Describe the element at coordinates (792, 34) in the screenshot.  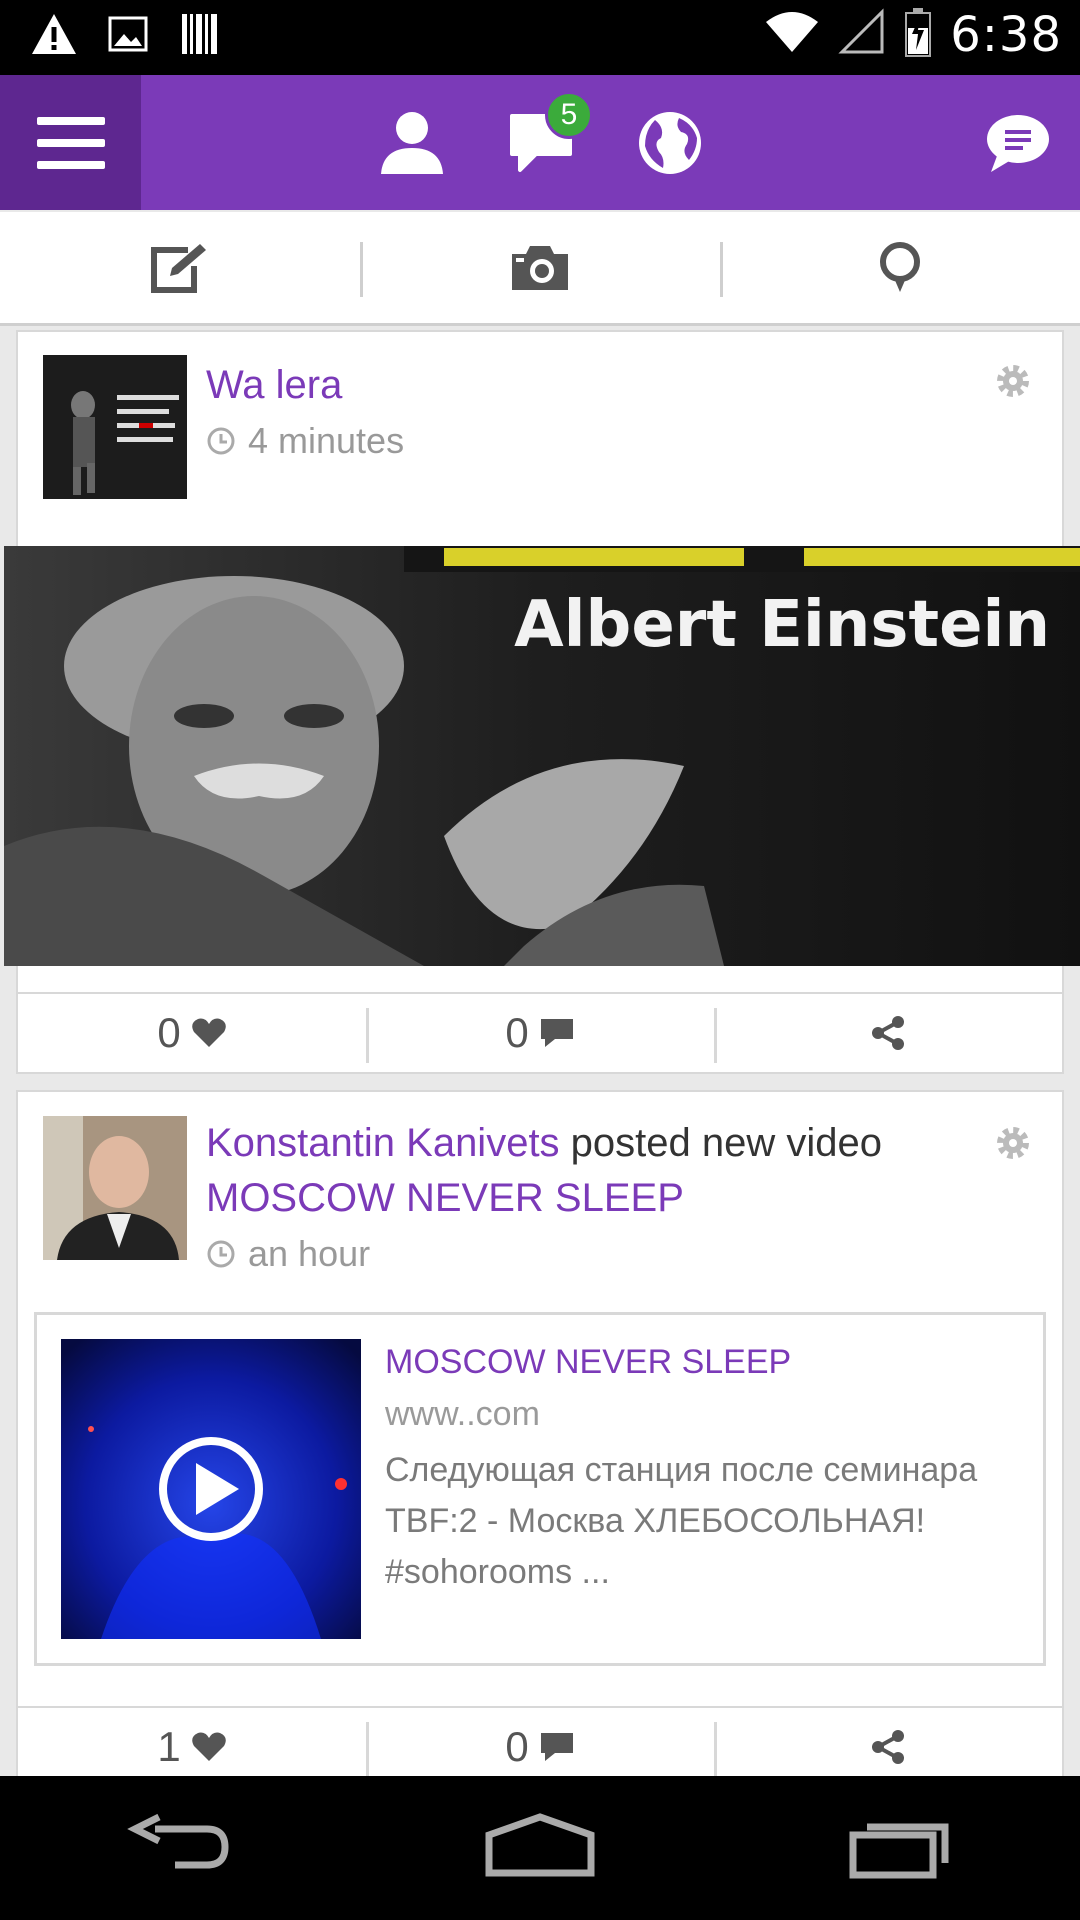
I see `wifi-icon` at that location.